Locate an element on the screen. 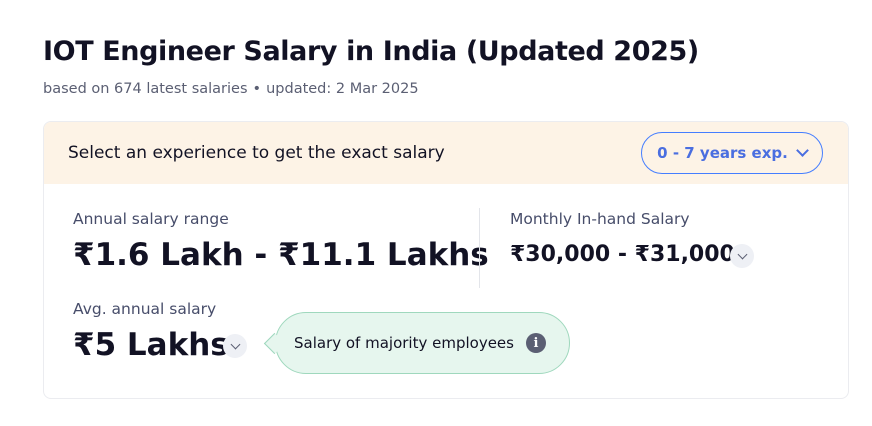  annual-salary-label: Annual salary range is located at coordinates (151, 219).